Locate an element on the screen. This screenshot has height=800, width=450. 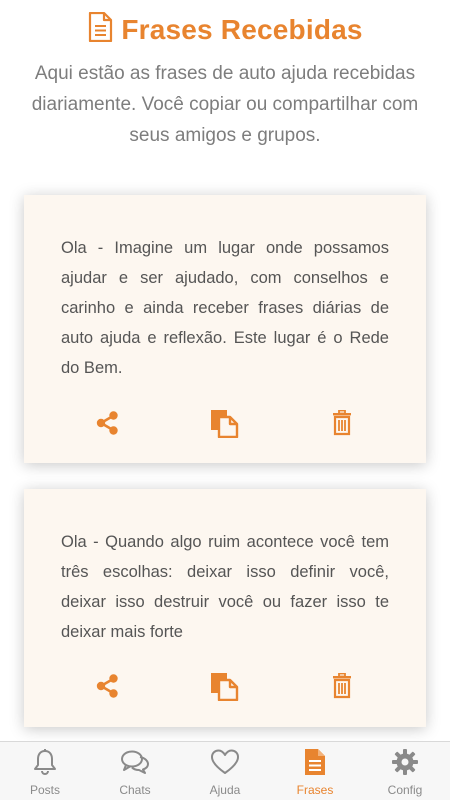
tab-bar: Posts Chats Ajuda Frases Config is located at coordinates (225, 770).